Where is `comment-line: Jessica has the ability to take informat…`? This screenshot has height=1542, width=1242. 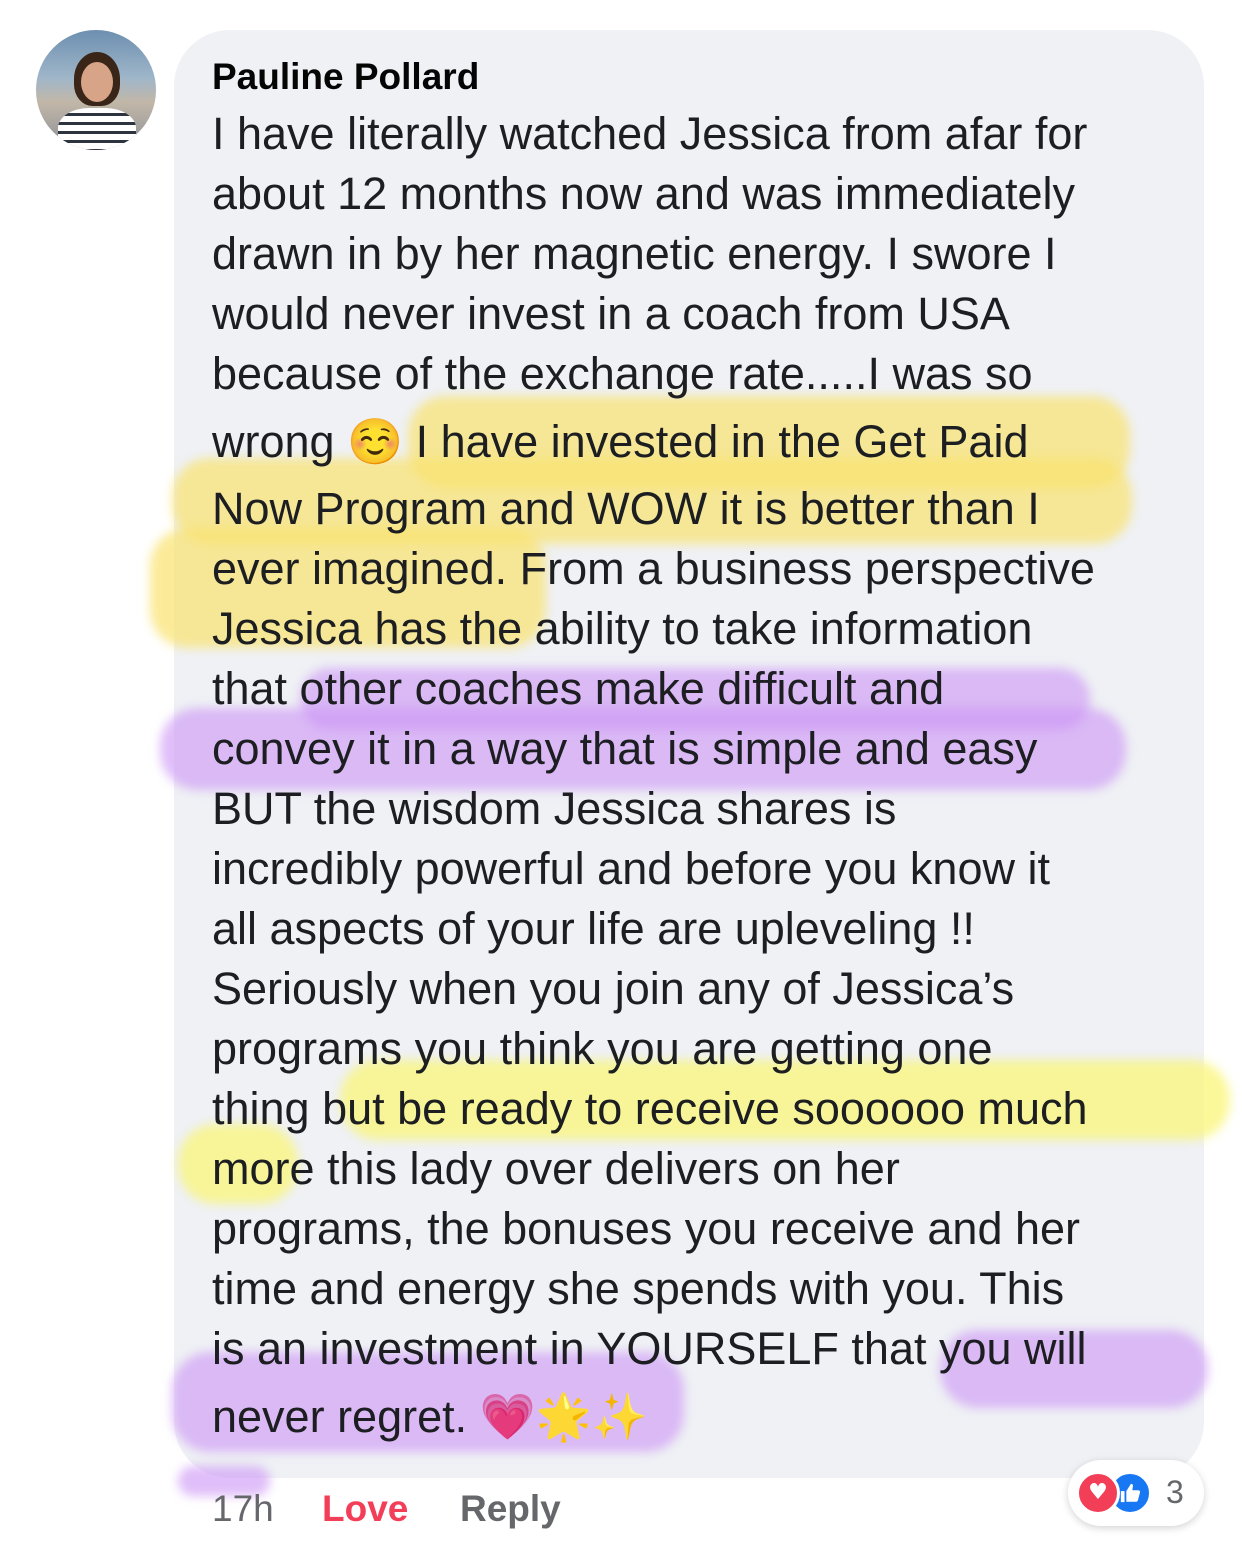 comment-line: Jessica has the ability to take informat… is located at coordinates (622, 628).